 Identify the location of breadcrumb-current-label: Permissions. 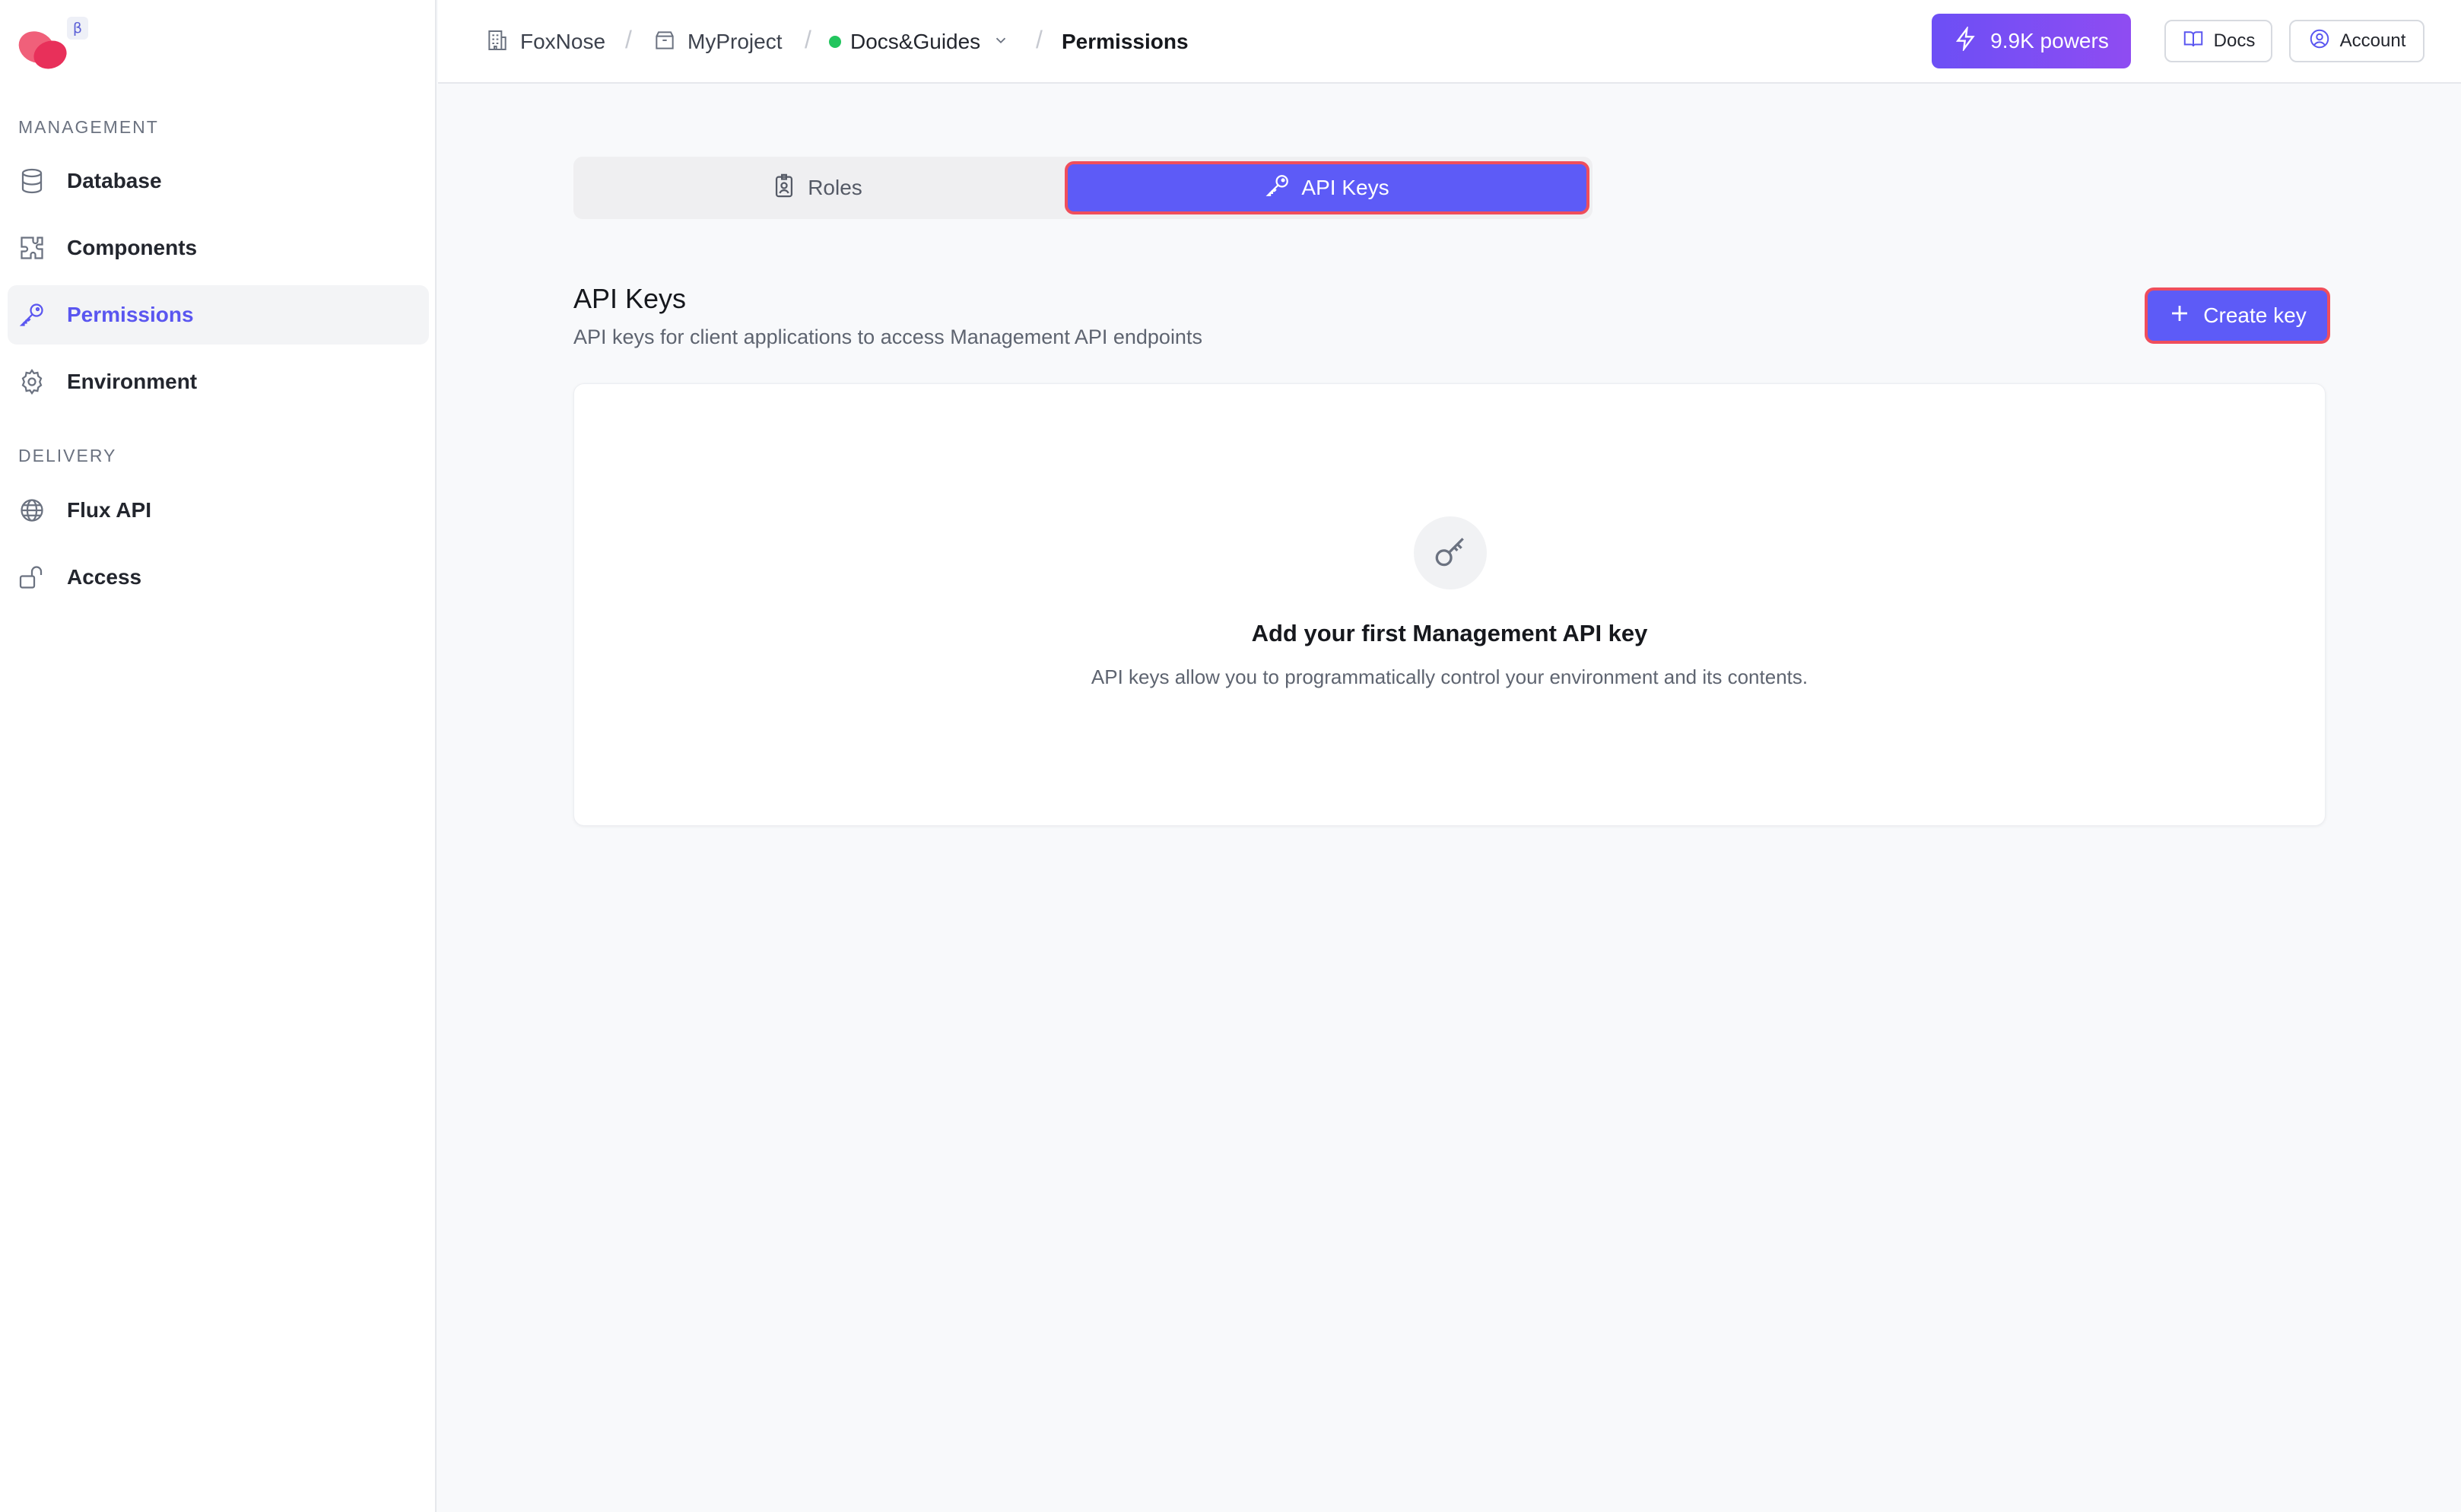
(1125, 41).